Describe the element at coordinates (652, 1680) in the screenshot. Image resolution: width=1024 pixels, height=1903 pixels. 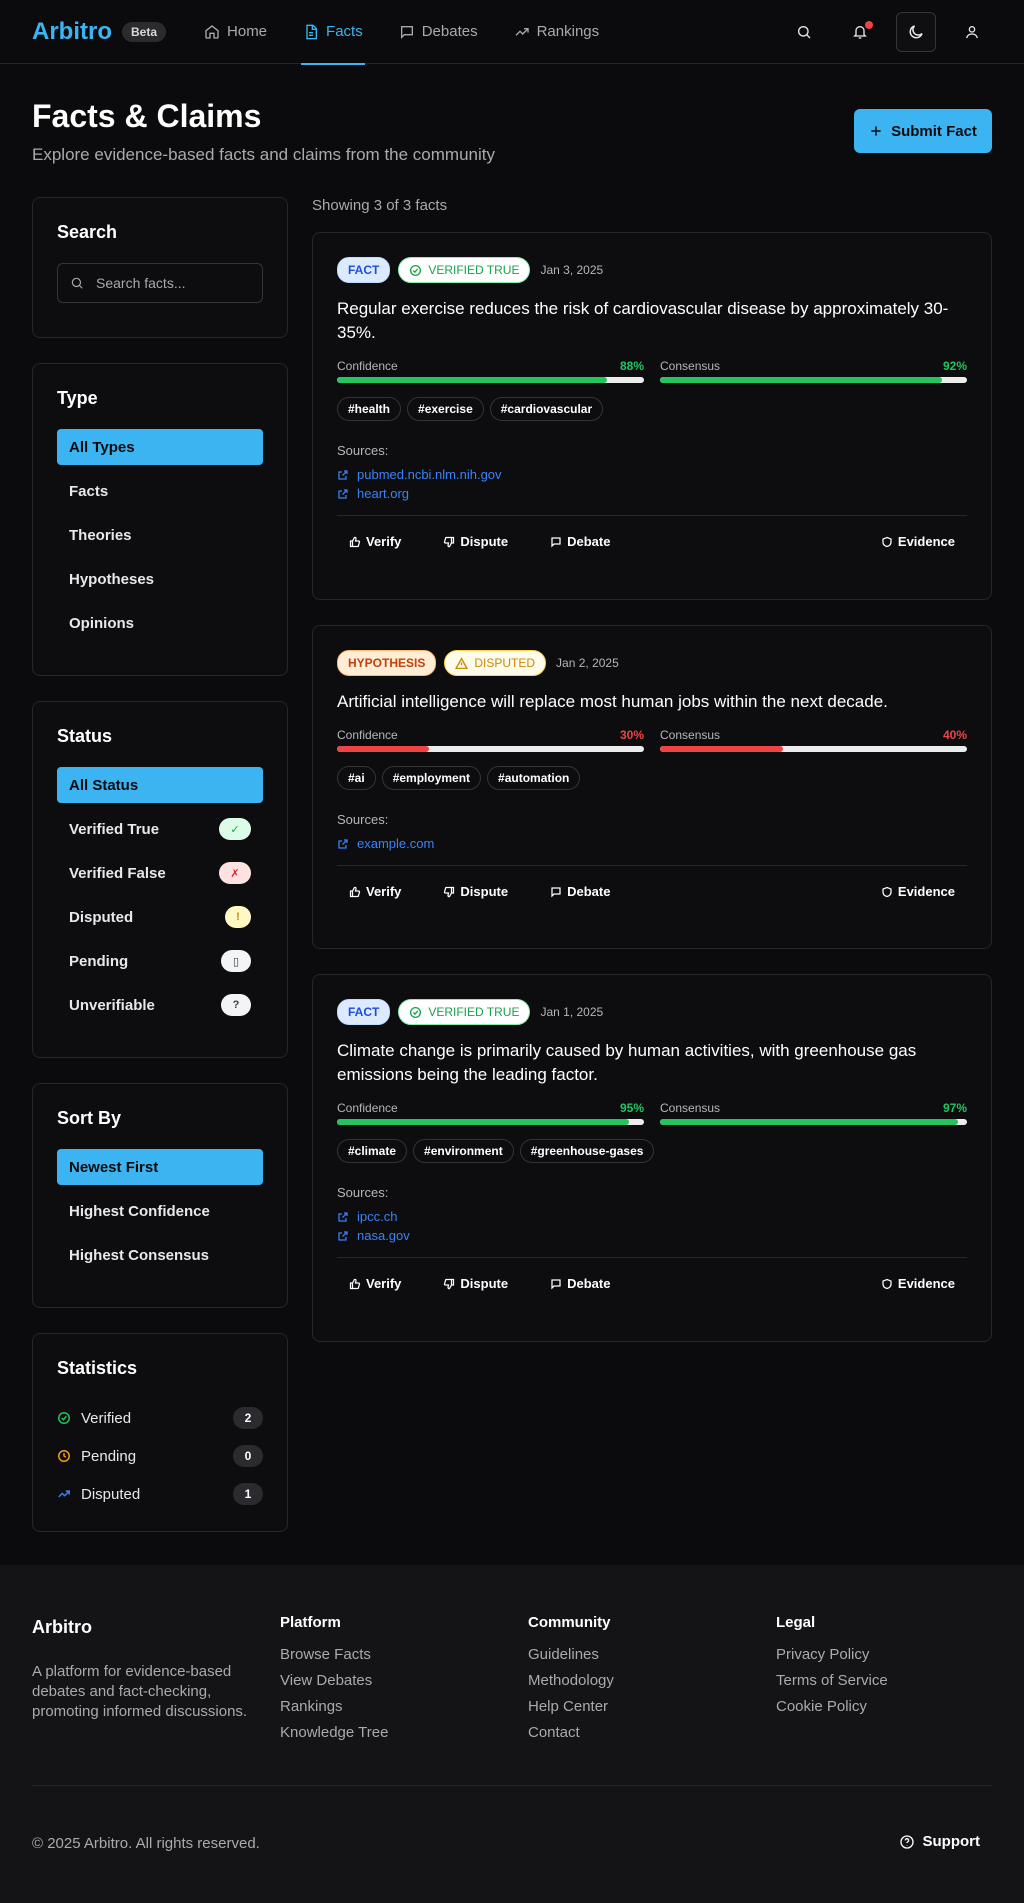
I see `footer-link: Methodology` at that location.